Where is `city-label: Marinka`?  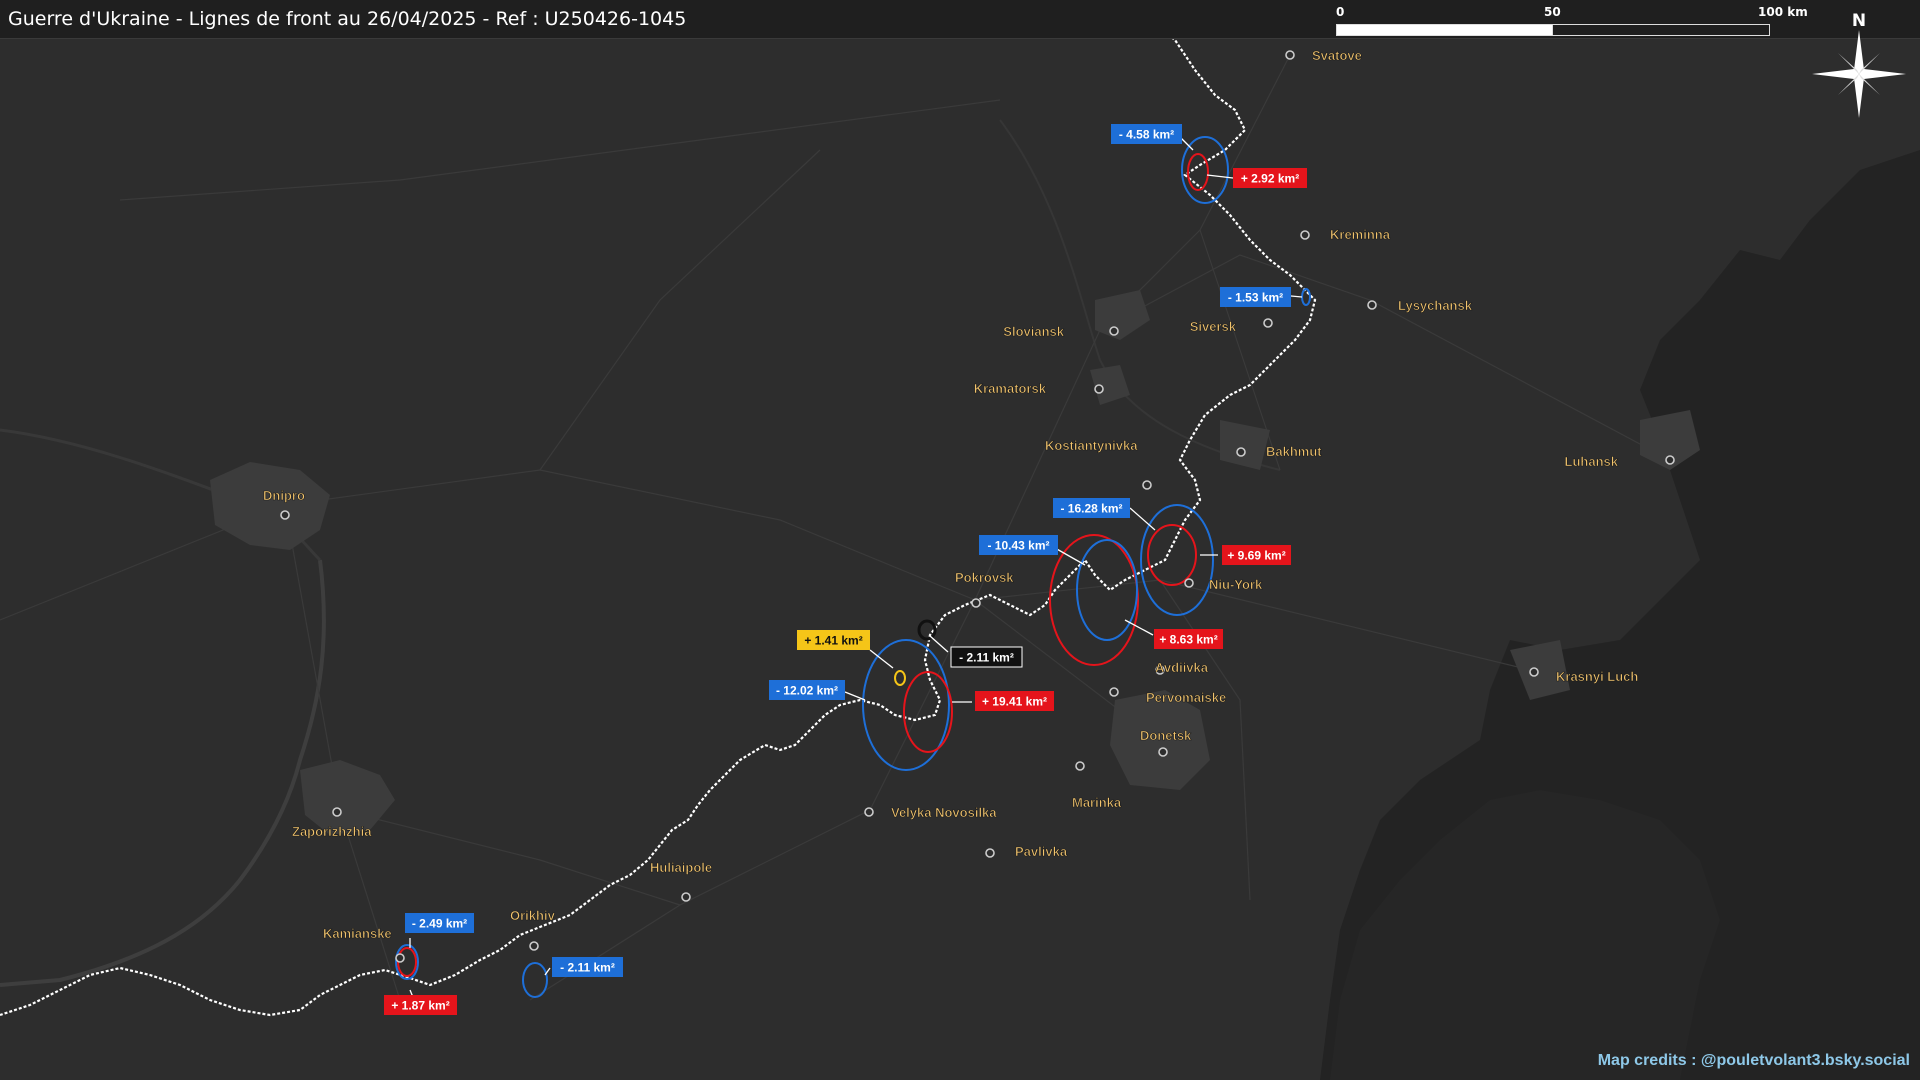
city-label: Marinka is located at coordinates (1097, 802).